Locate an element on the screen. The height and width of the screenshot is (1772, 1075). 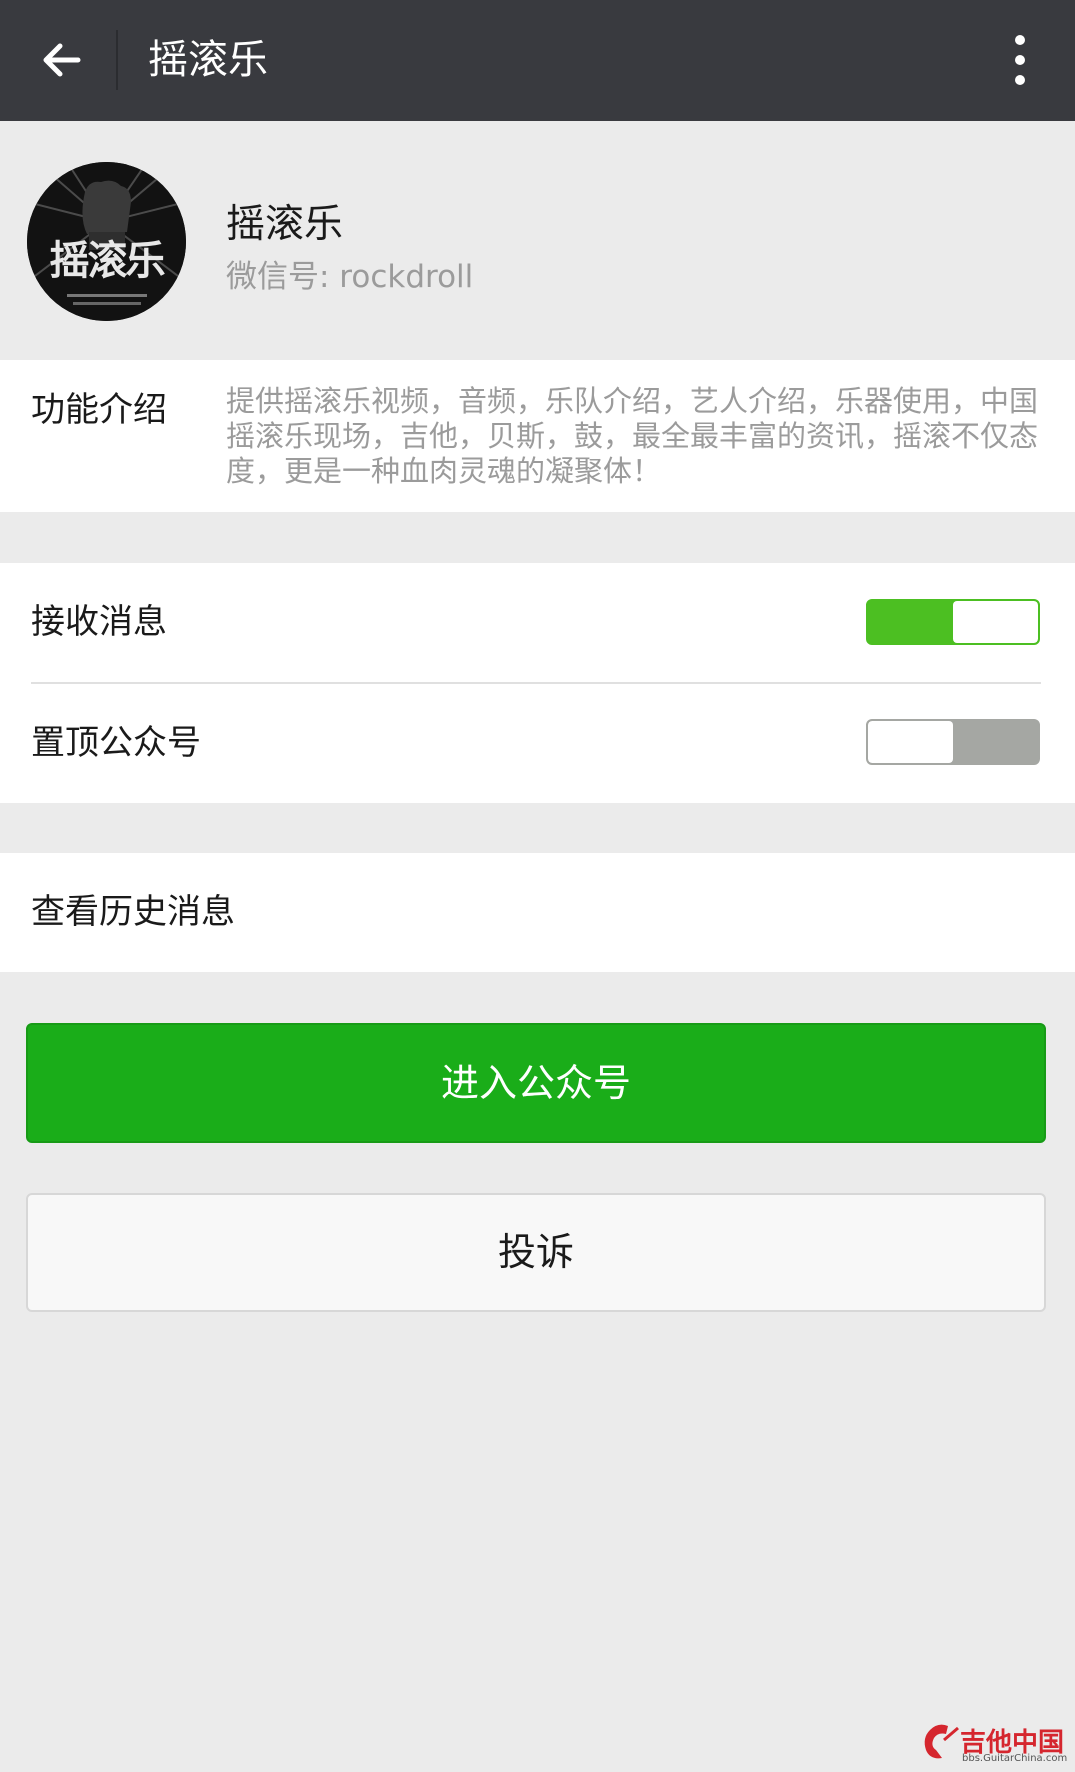
guitar-logo-icon is located at coordinates (941, 1741).